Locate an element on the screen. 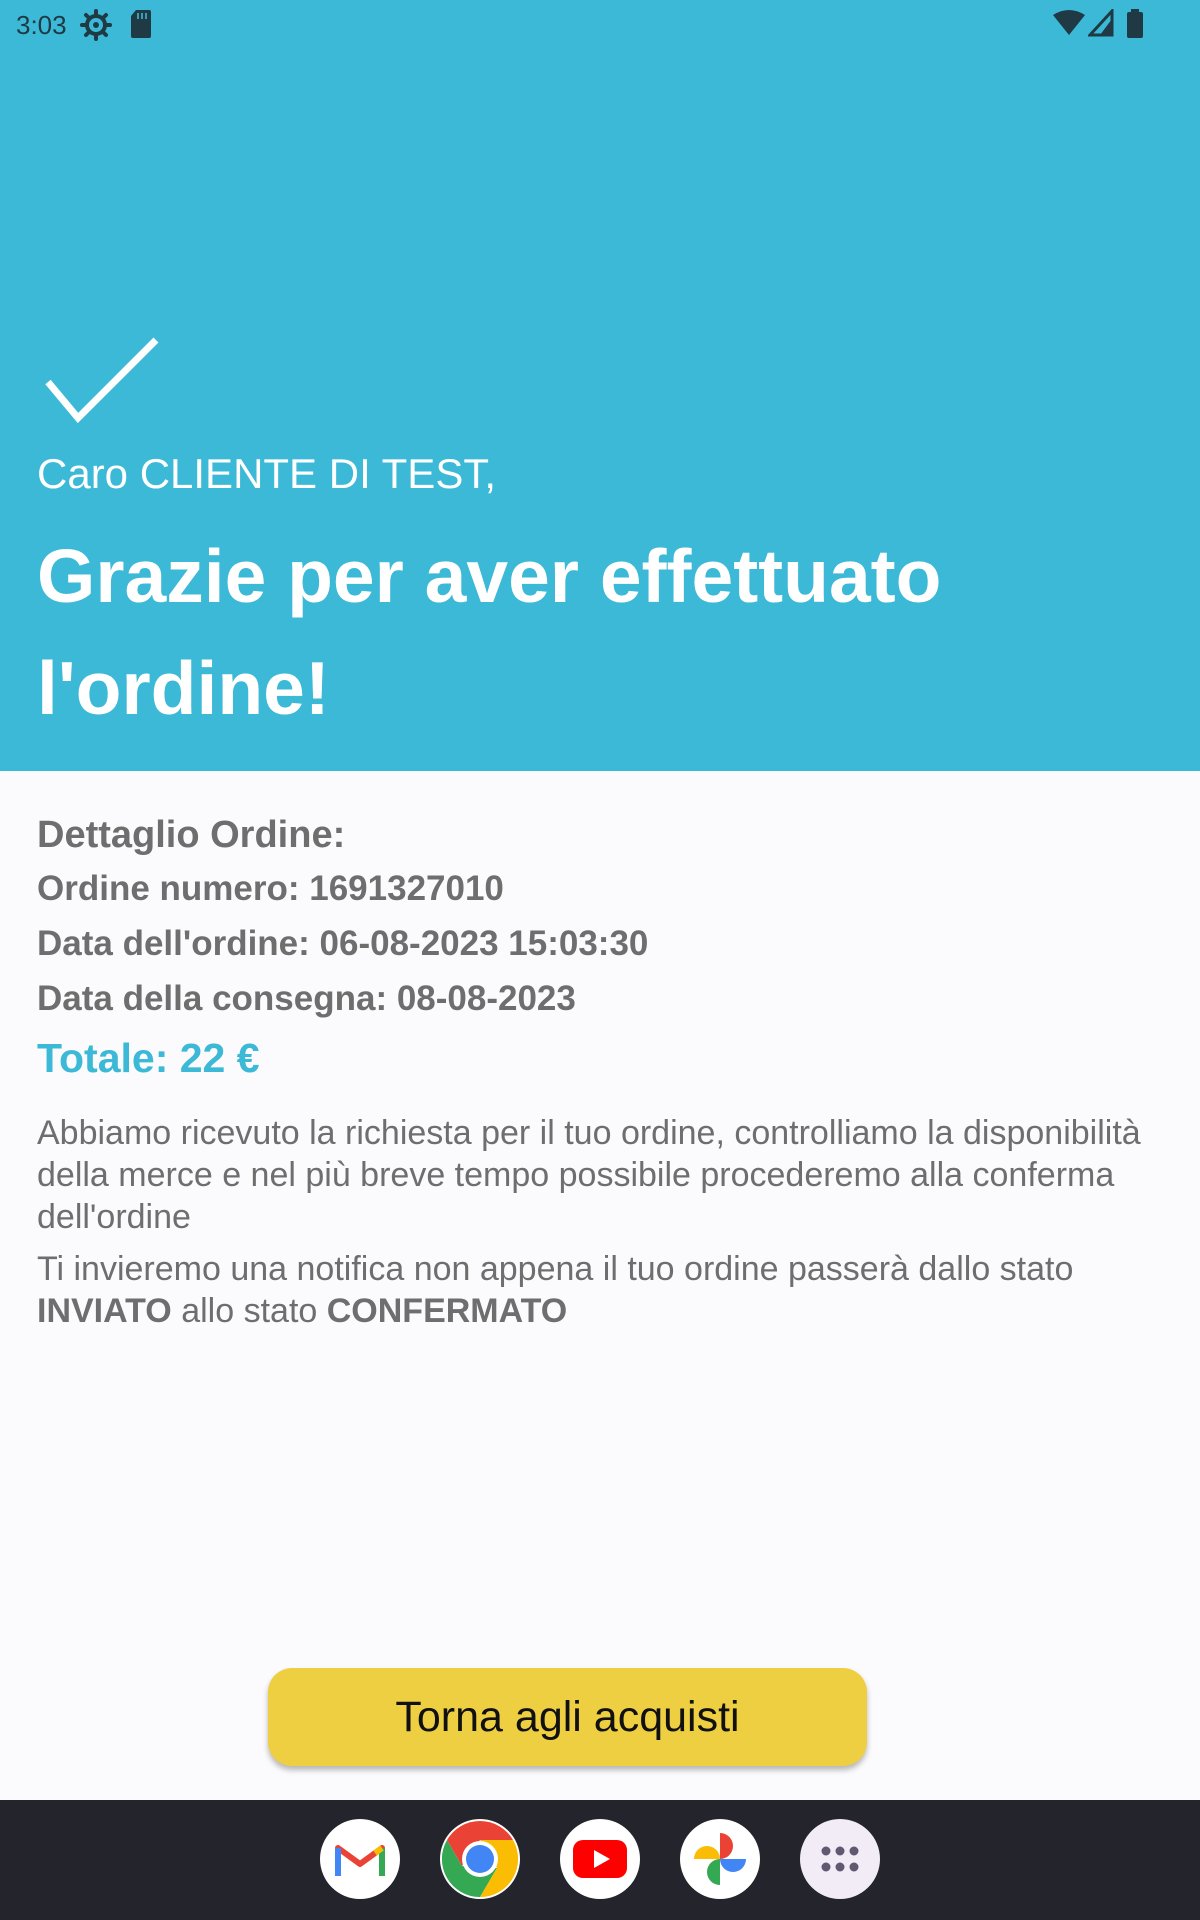  chrome-app is located at coordinates (480, 1859).